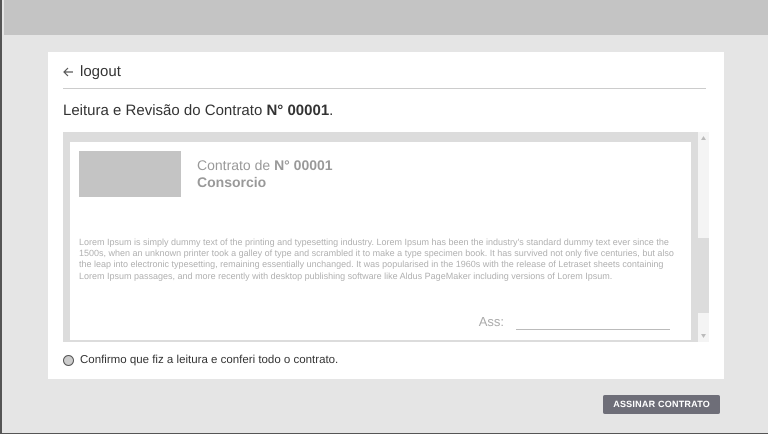  What do you see at coordinates (661, 404) in the screenshot?
I see `sign-contract-button: ASSINAR CONTRATO` at bounding box center [661, 404].